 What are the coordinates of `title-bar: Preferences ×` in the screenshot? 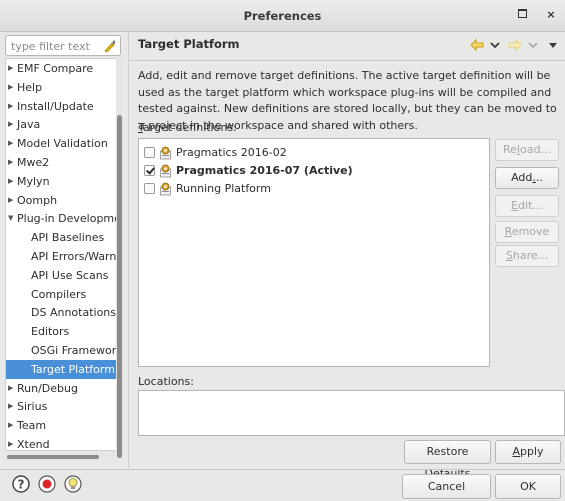 It's located at (282, 16).